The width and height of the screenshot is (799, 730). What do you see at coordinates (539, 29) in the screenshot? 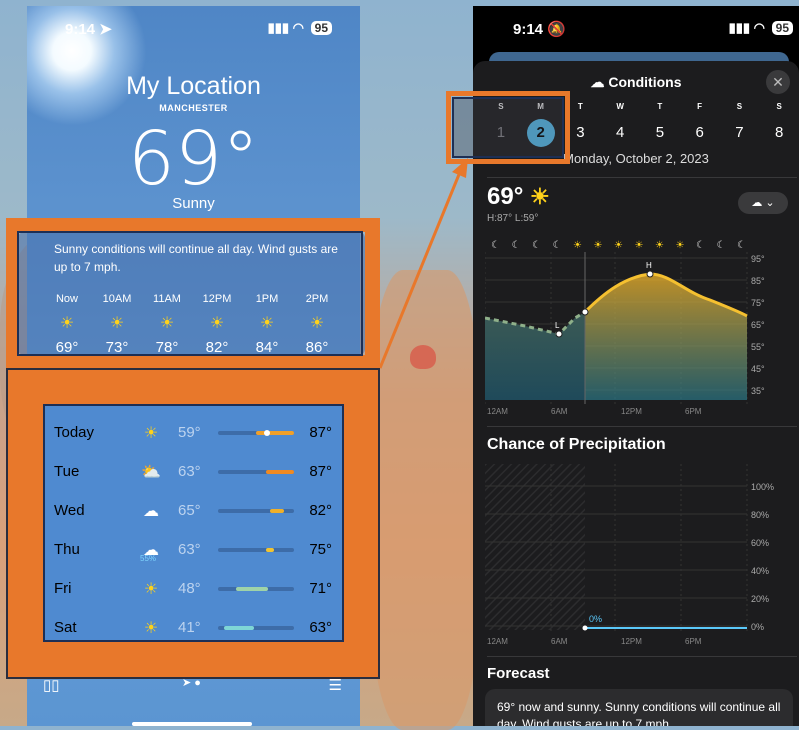
I see `status-time: 9:14 🔕` at bounding box center [539, 29].